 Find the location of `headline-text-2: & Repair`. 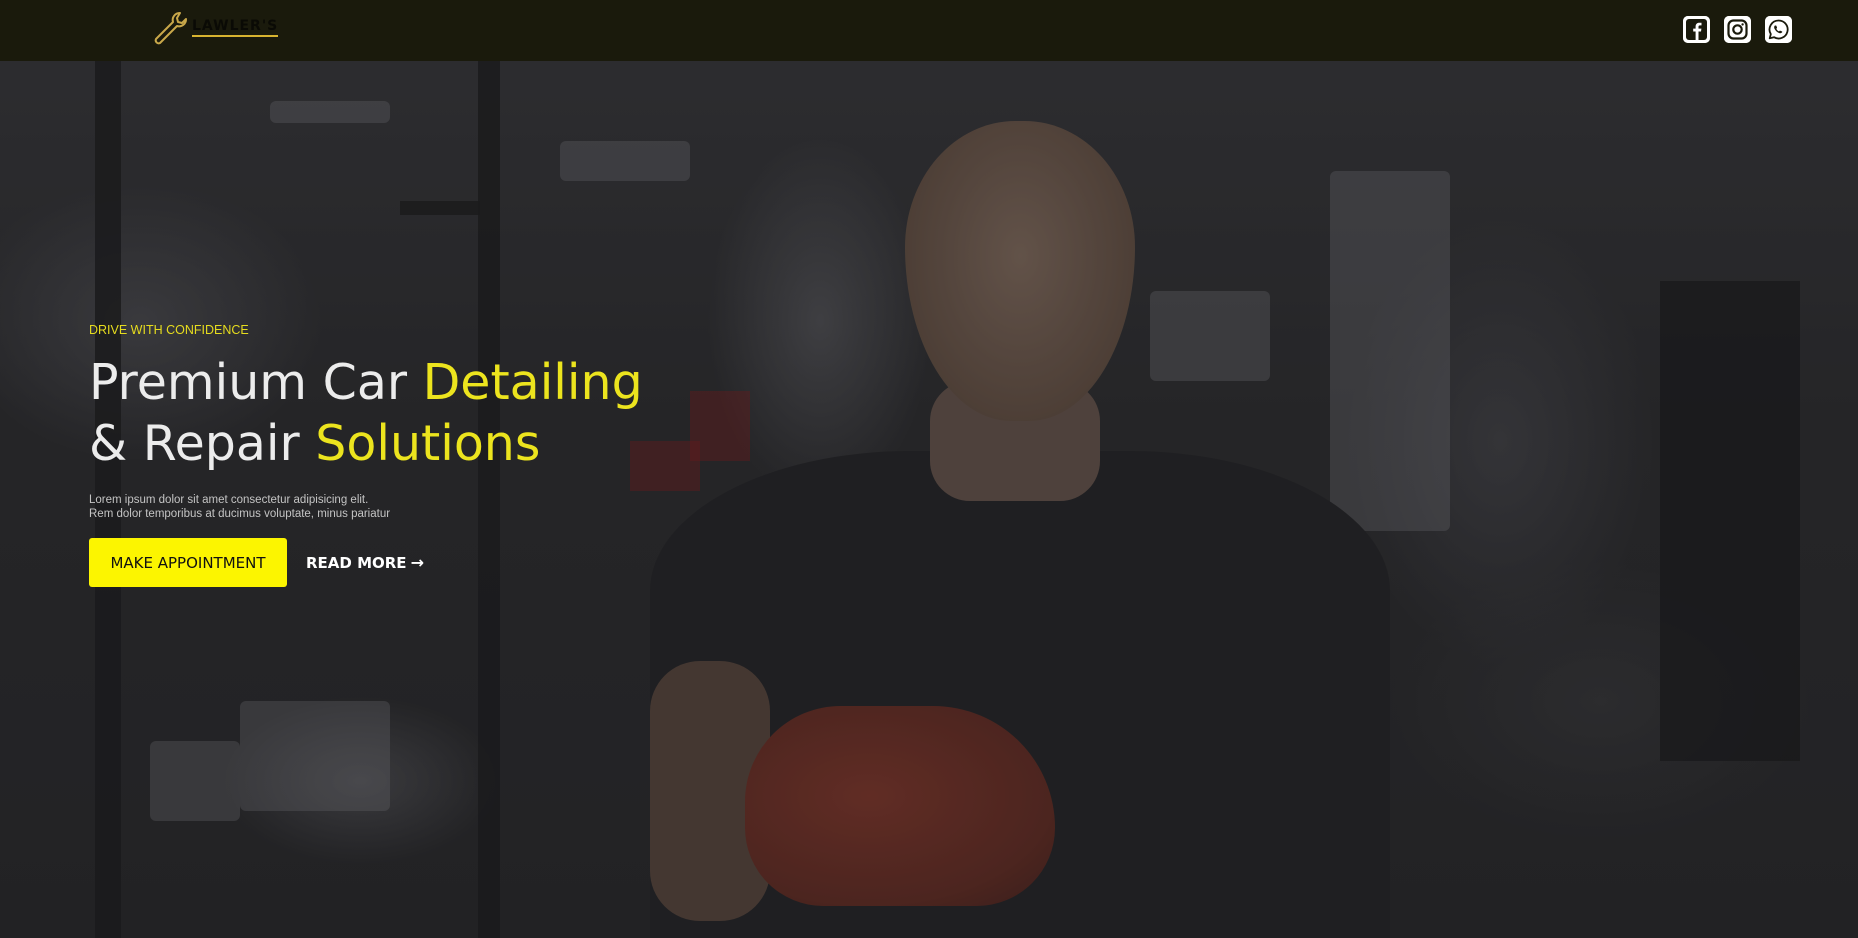

headline-text-2: & Repair is located at coordinates (202, 443).